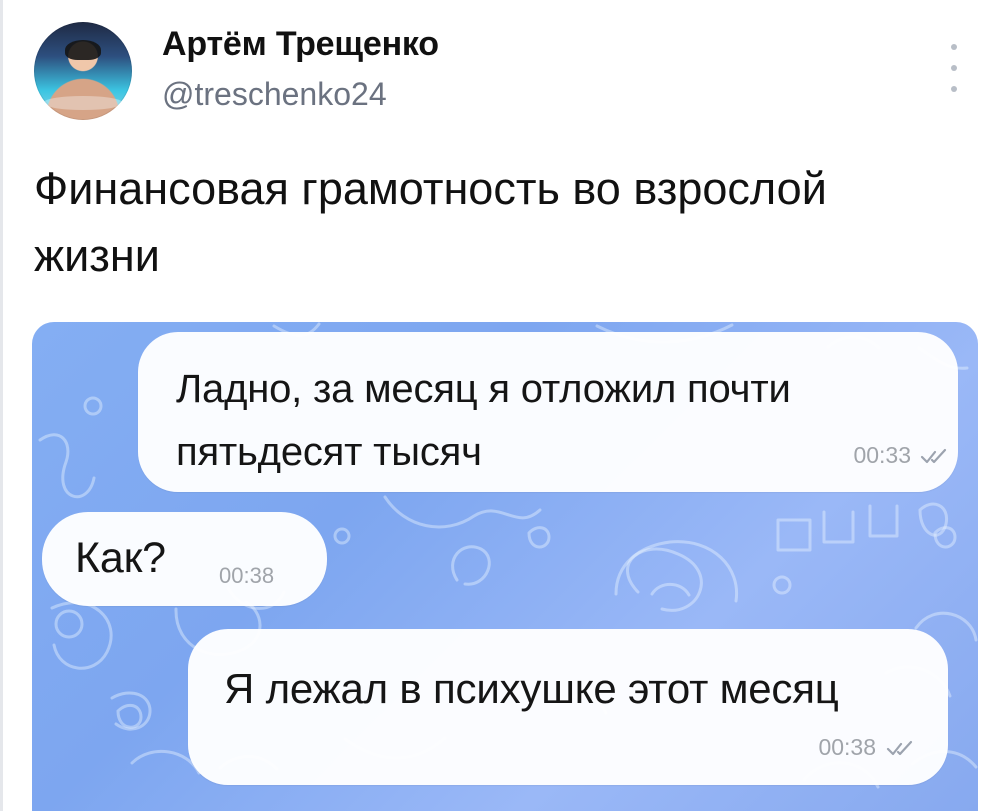  Describe the element at coordinates (531, 688) in the screenshot. I see `message-text: Я лежал в психушке этот месяц` at that location.